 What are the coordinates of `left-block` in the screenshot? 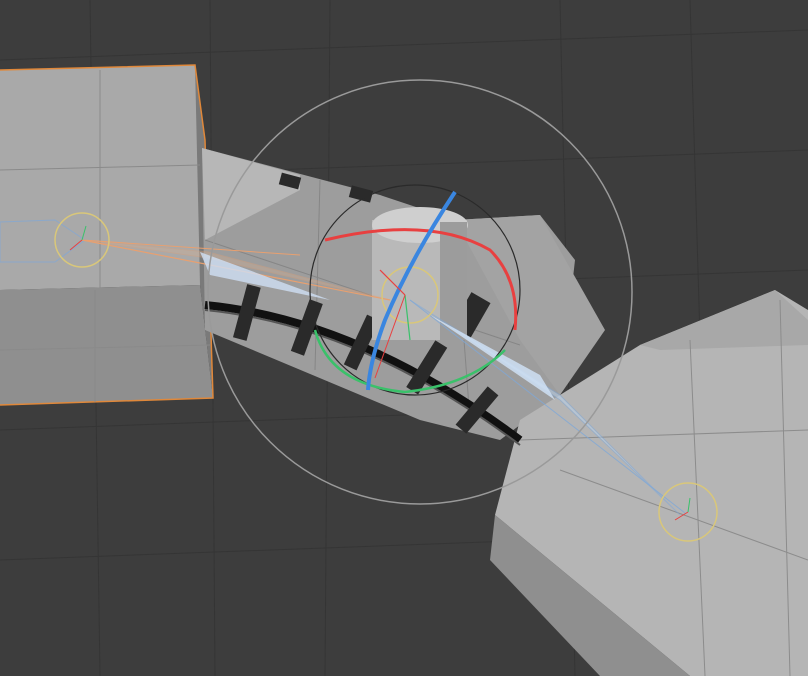 It's located at (107, 235).